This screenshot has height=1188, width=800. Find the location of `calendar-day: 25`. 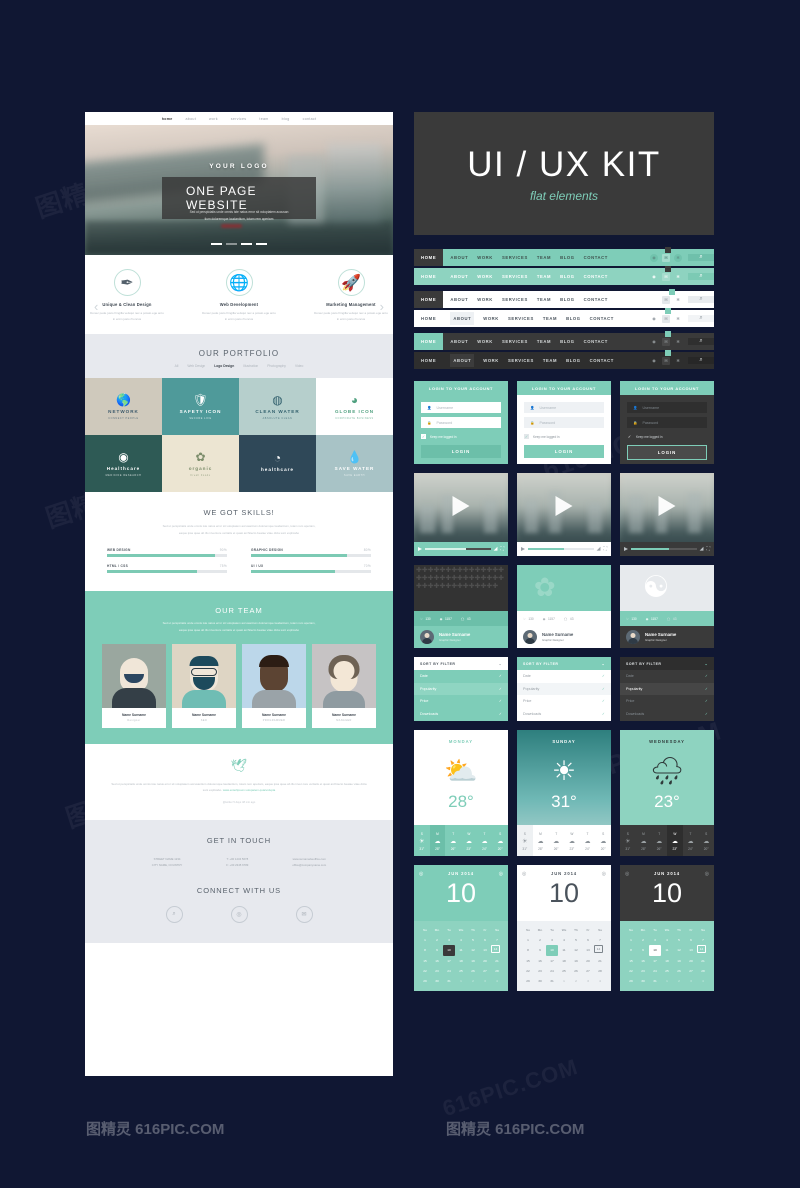

calendar-day: 25 is located at coordinates (564, 971).